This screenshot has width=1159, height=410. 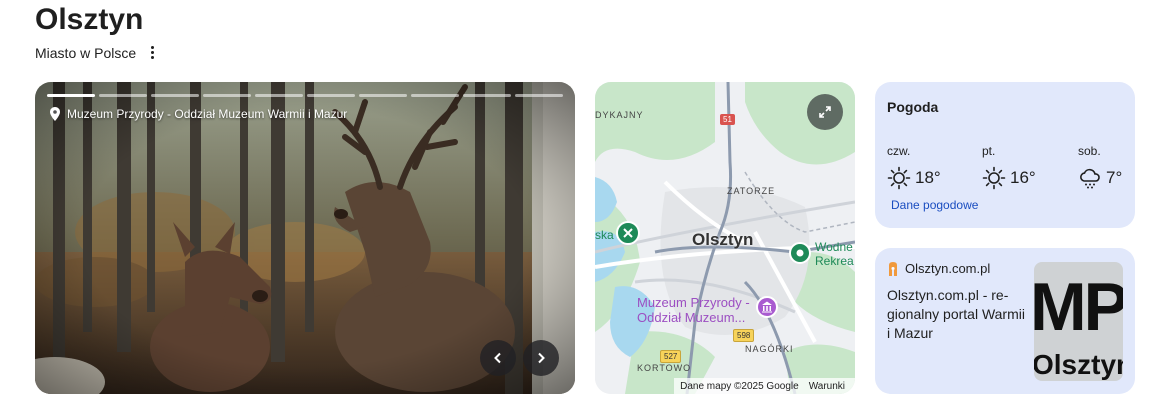 What do you see at coordinates (913, 107) in the screenshot?
I see `weather-title: Pogoda` at bounding box center [913, 107].